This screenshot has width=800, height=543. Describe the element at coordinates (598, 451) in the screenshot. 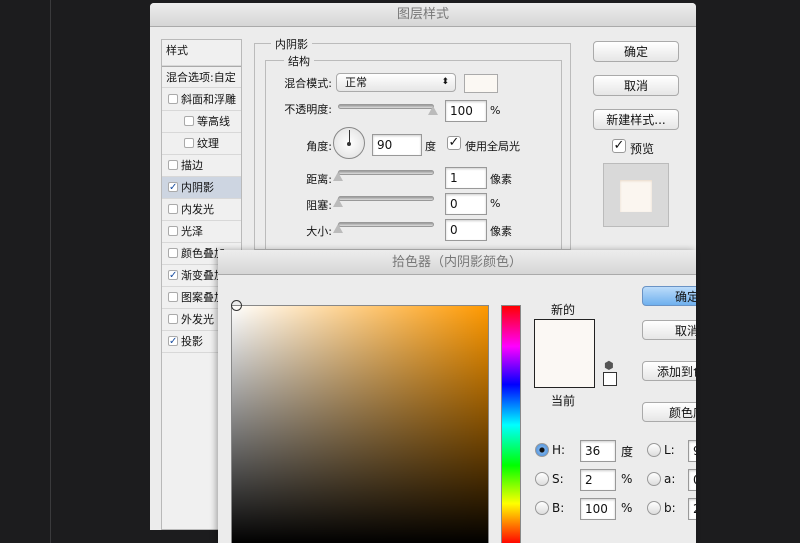

I see `input-H: 36` at that location.